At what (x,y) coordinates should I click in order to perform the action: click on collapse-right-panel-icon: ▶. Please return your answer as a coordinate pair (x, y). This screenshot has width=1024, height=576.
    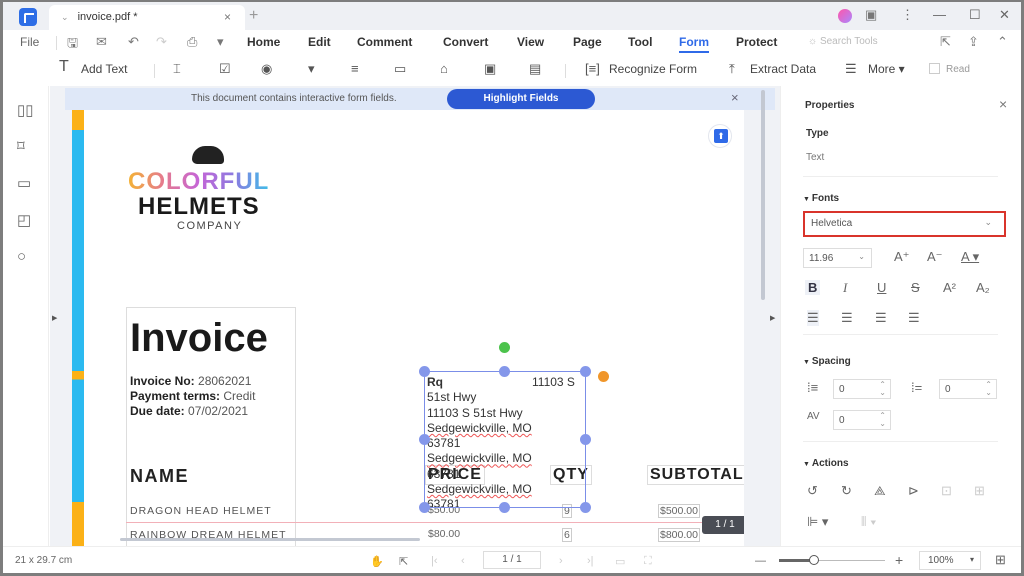
    Looking at the image, I should click on (772, 318).